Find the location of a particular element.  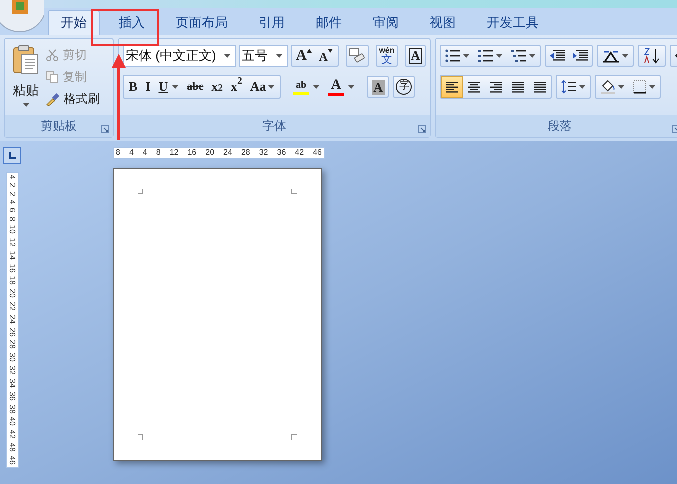

multilevel-list-icon is located at coordinates (519, 56).